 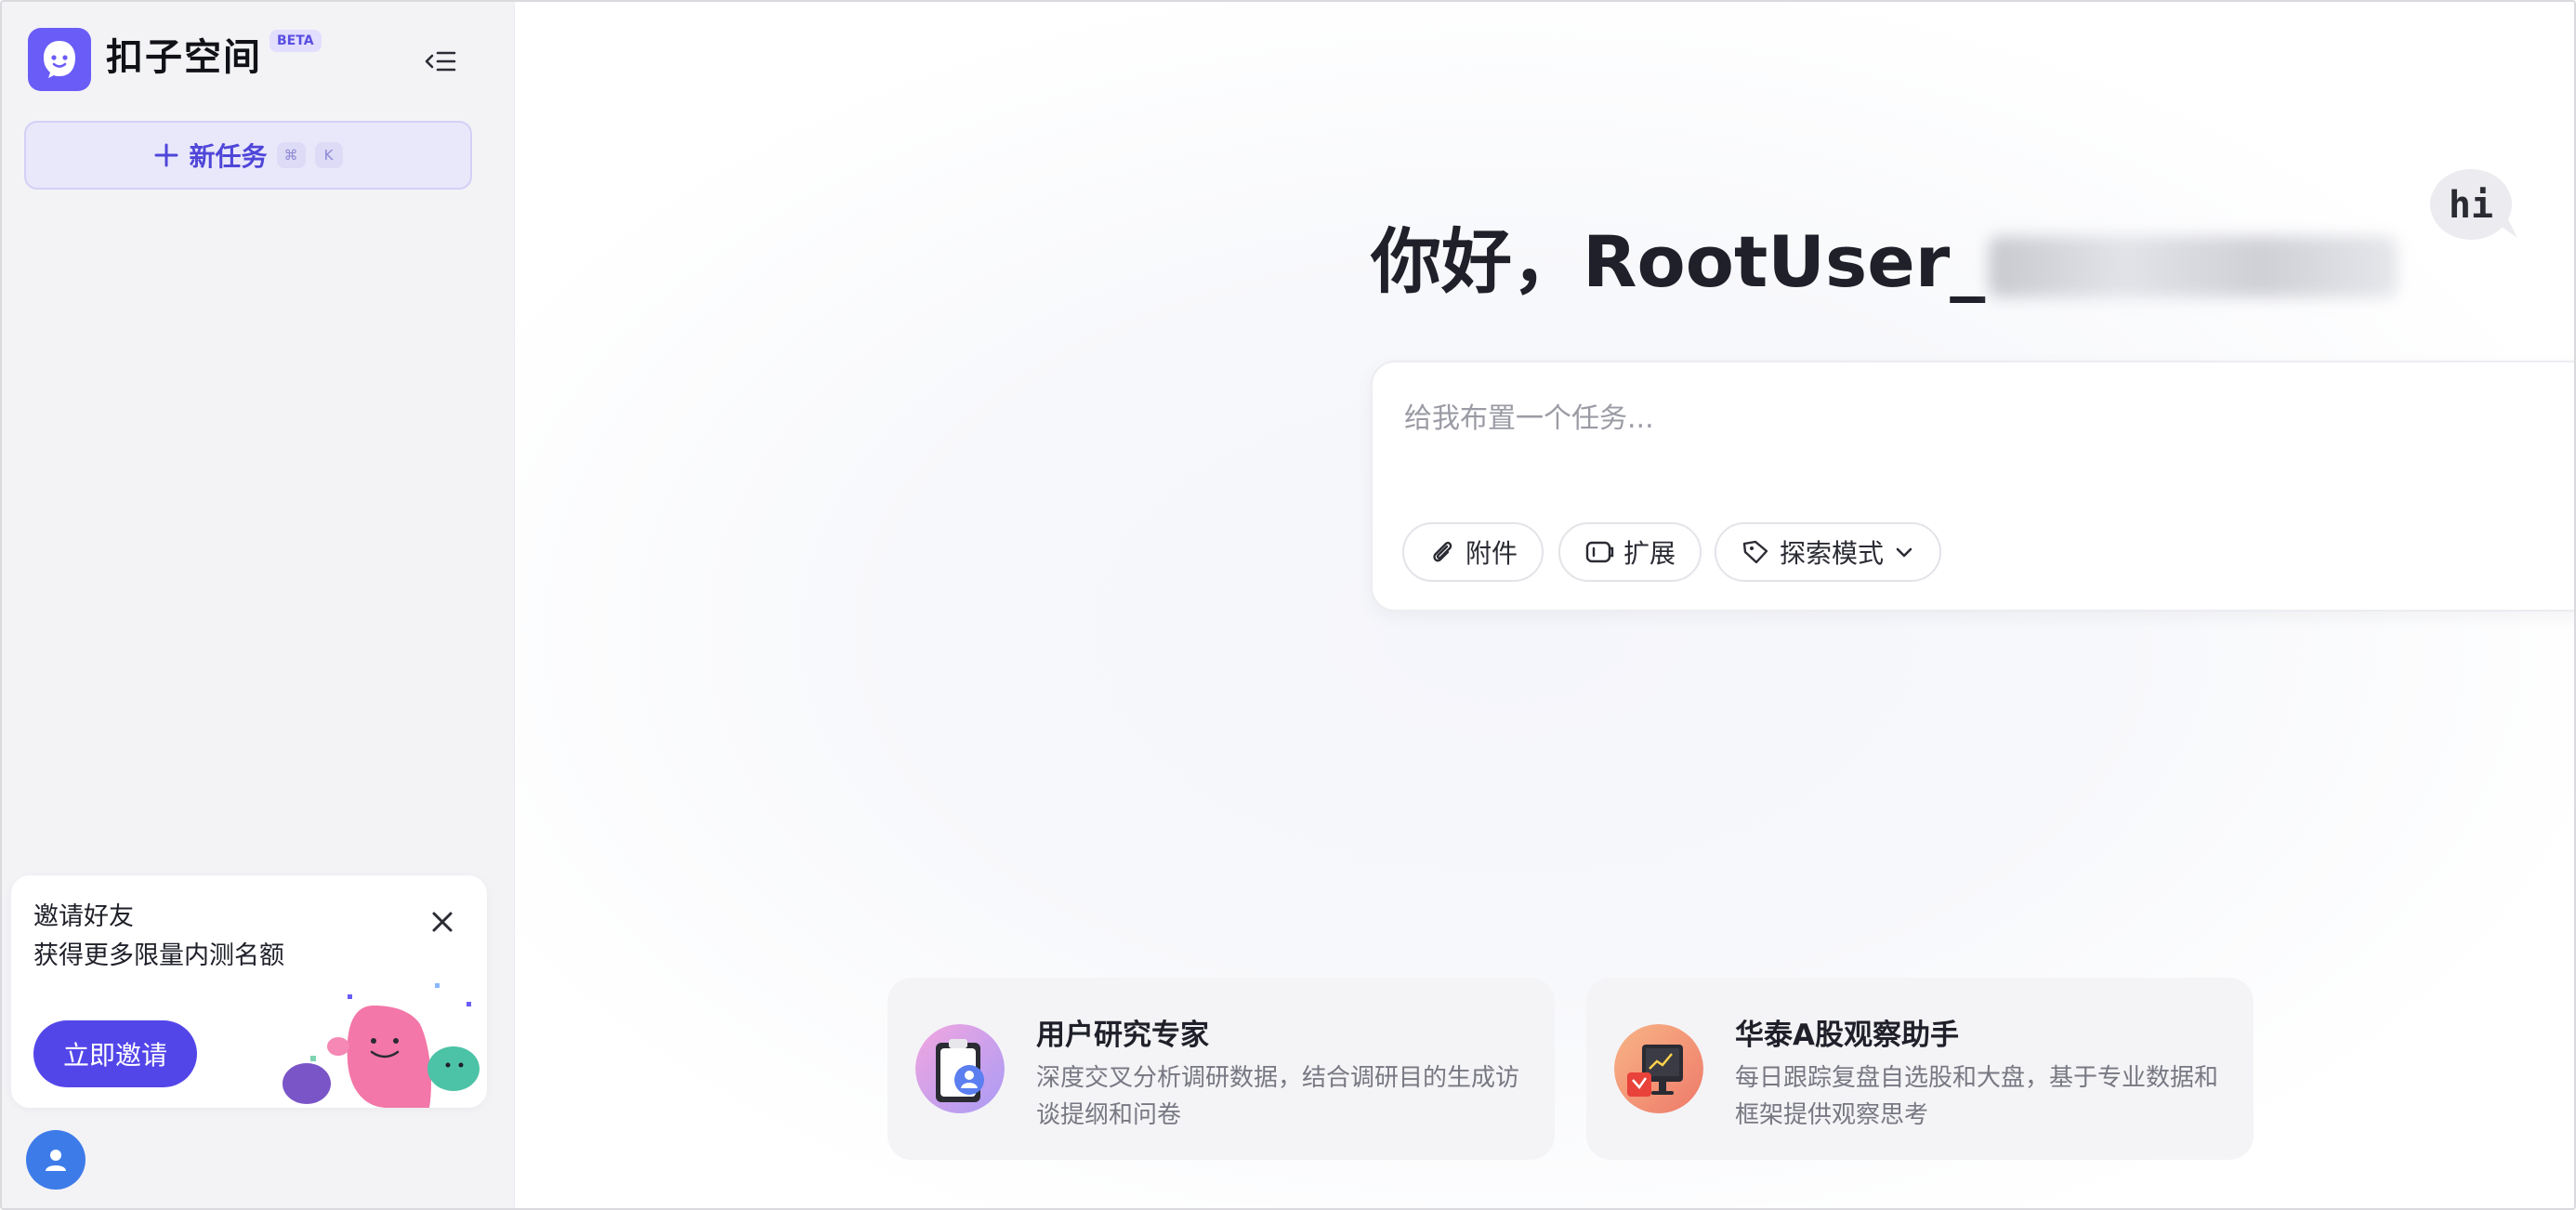 I want to click on extend-button: 扩展, so click(x=1630, y=552).